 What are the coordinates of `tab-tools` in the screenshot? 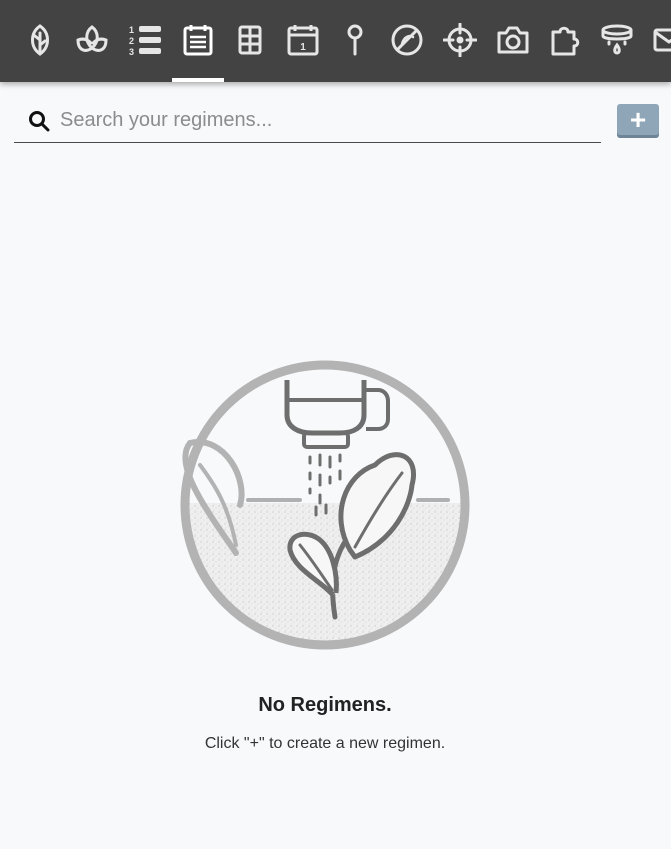 It's located at (617, 40).